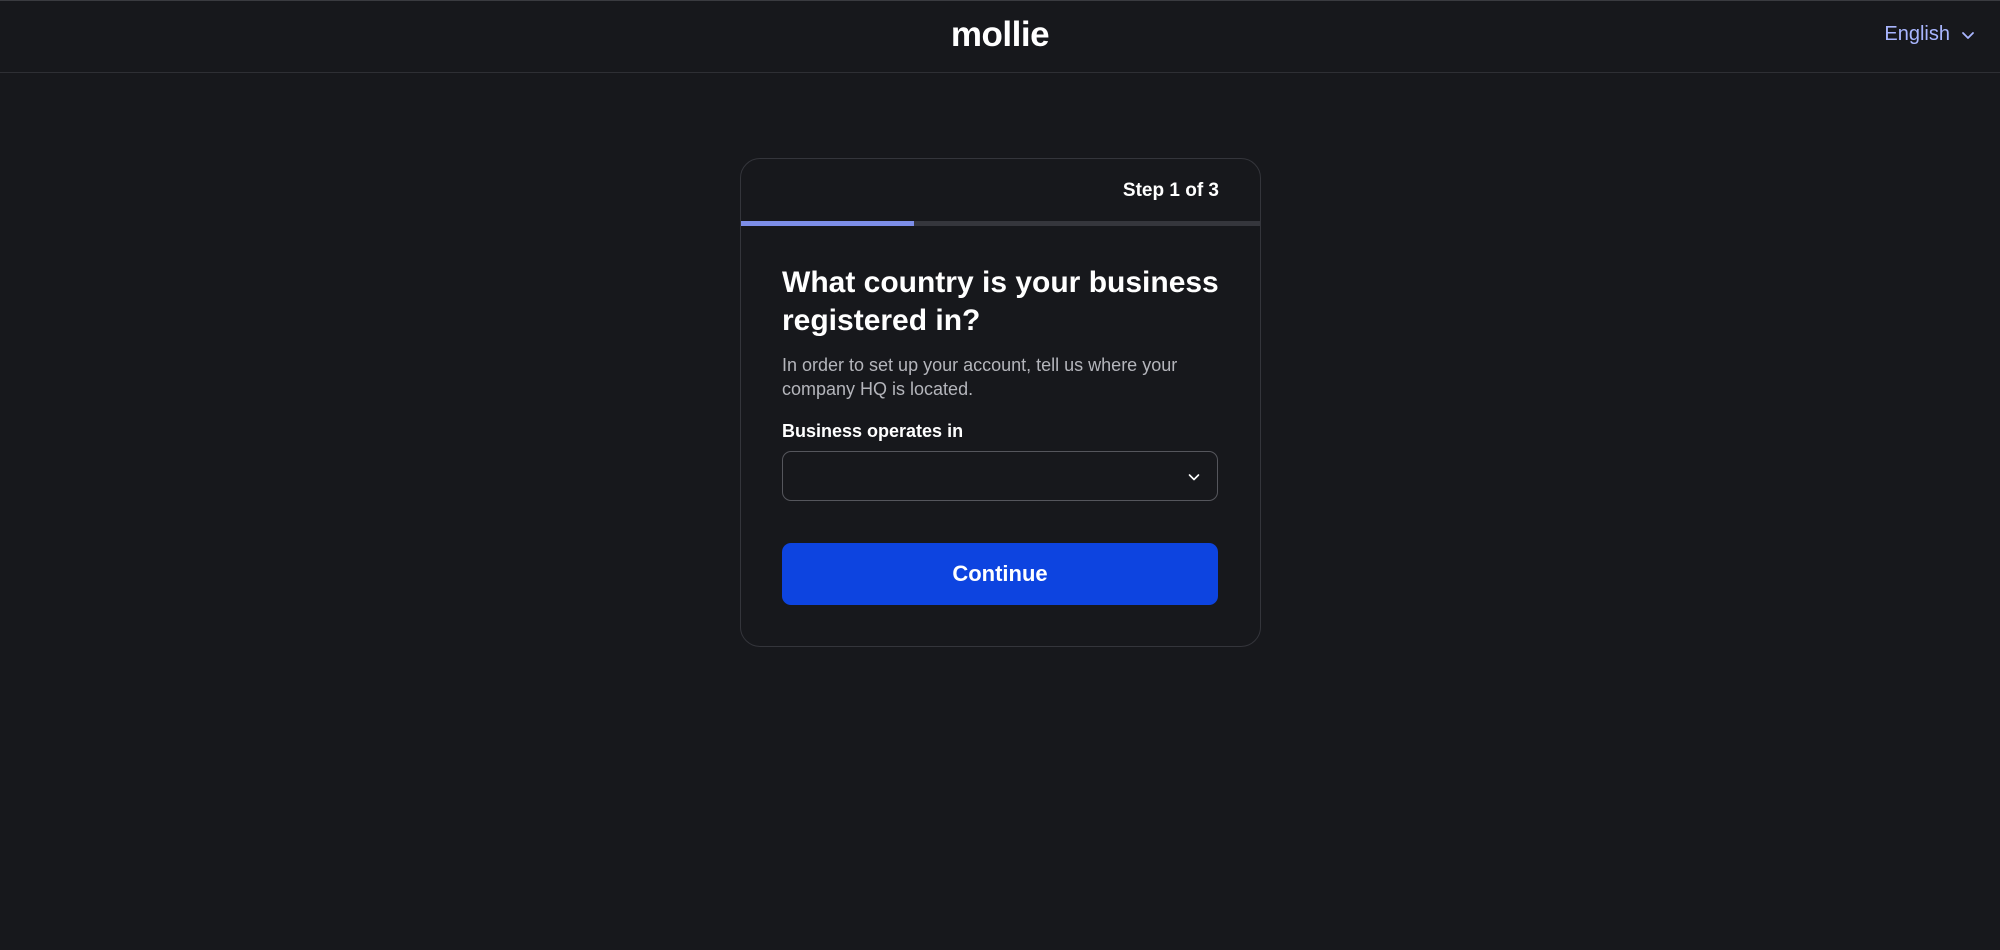 The height and width of the screenshot is (950, 2000). Describe the element at coordinates (873, 431) in the screenshot. I see `country-field-label: Business operates in` at that location.